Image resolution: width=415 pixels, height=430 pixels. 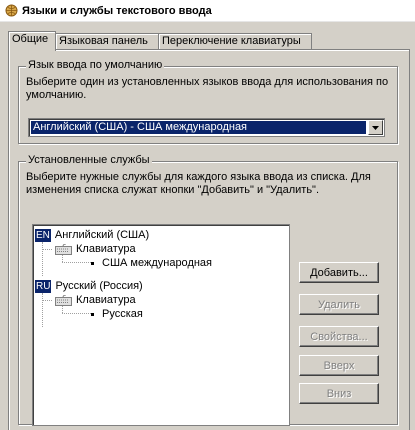 What do you see at coordinates (89, 160) in the screenshot?
I see `installed-services-legend: Установленные службы` at bounding box center [89, 160].